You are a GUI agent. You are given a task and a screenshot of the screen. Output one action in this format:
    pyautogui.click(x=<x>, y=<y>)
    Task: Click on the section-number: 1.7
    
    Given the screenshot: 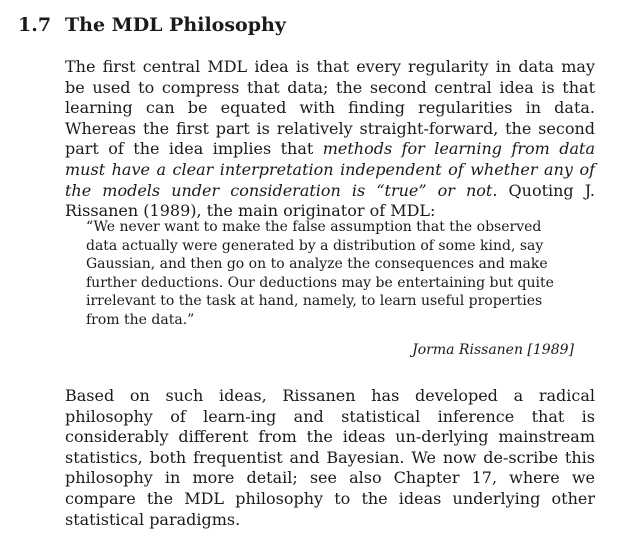 What is the action you would take?
    pyautogui.click(x=35, y=25)
    